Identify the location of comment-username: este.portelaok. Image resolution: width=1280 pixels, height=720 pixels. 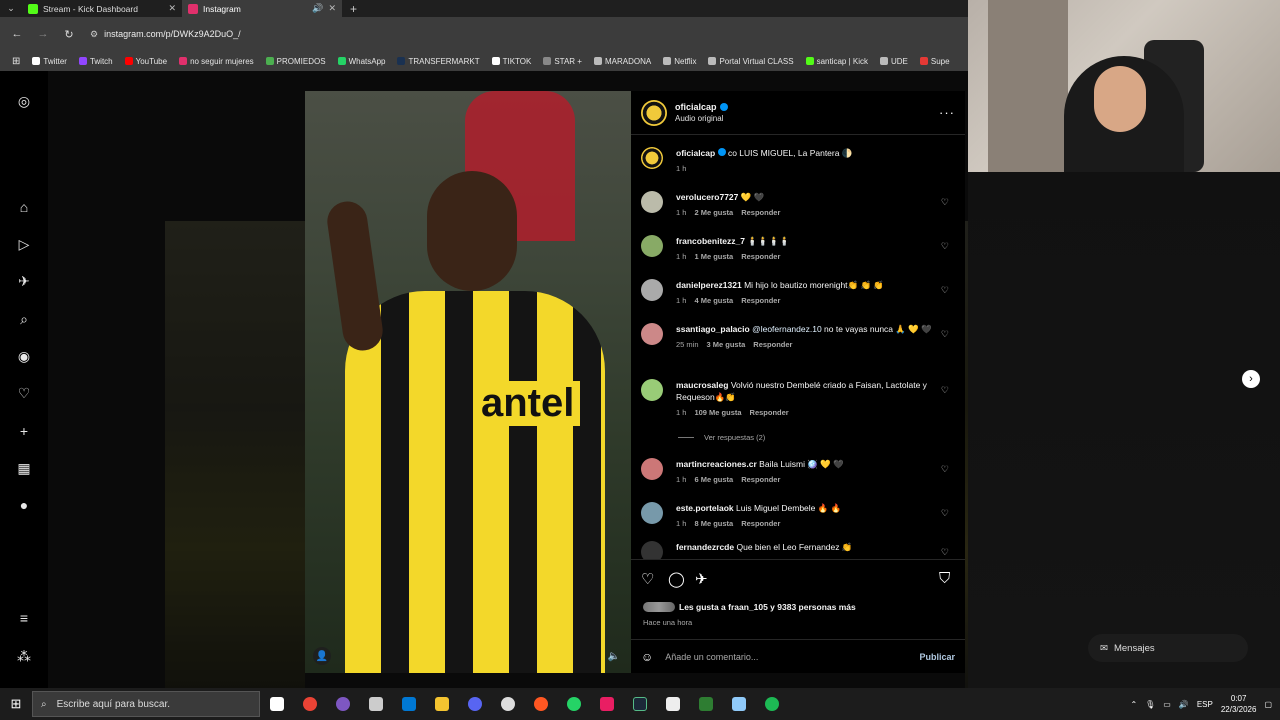
(705, 508).